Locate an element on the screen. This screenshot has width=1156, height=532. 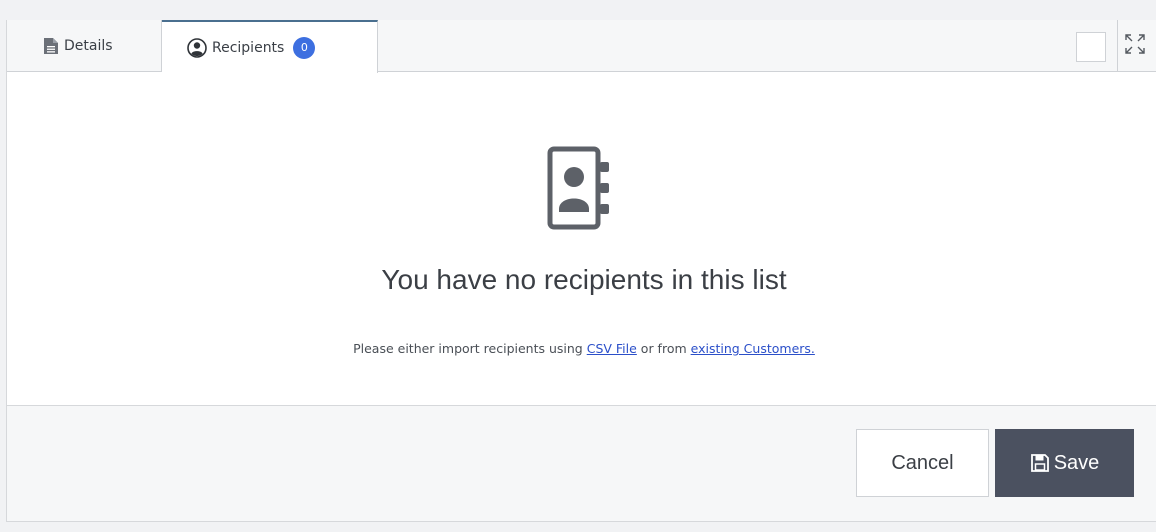
cancel-button: Cancel is located at coordinates (922, 463).